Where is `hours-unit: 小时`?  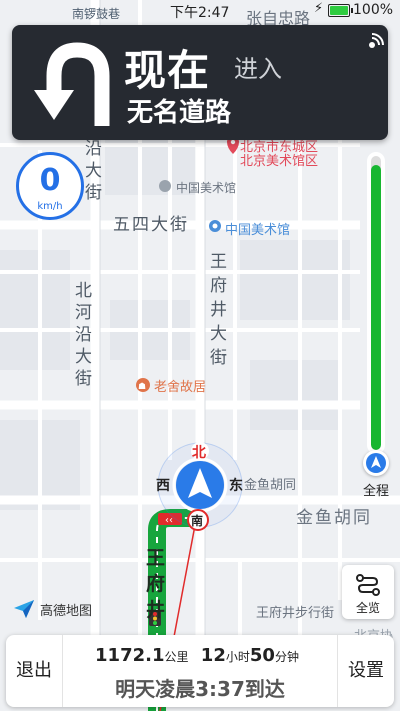
hours-unit: 小时 is located at coordinates (237, 657).